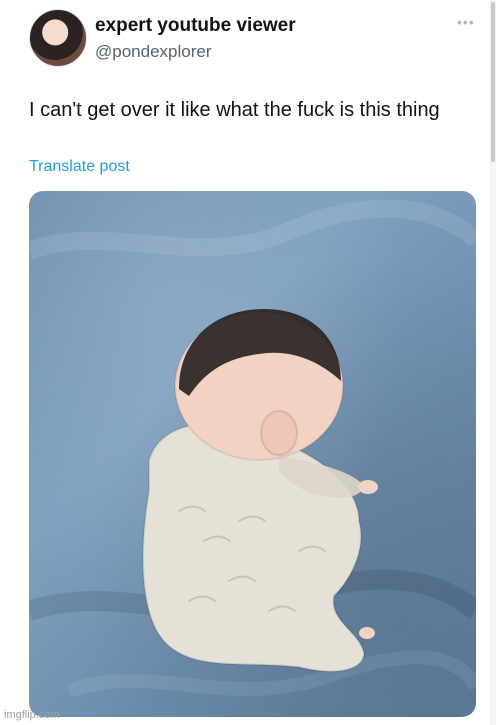 Image resolution: width=500 pixels, height=725 pixels. What do you see at coordinates (493, 82) in the screenshot?
I see `scrollbar-thumb` at bounding box center [493, 82].